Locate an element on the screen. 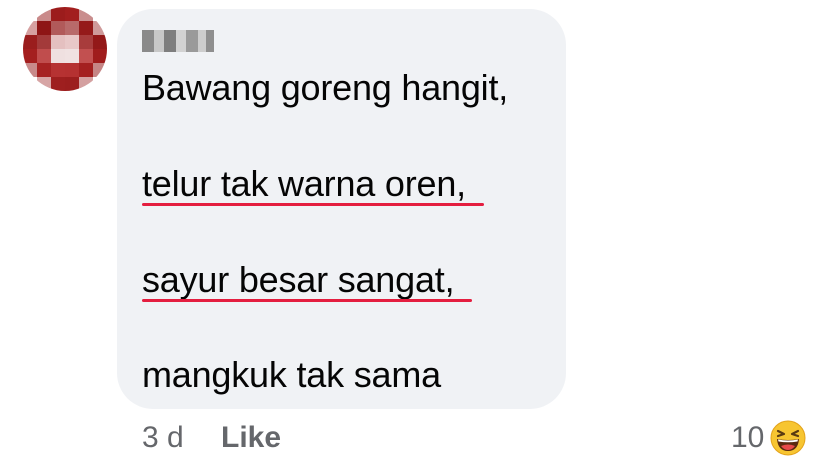 This screenshot has width=828, height=460. laughing-emoji-icon is located at coordinates (788, 438).